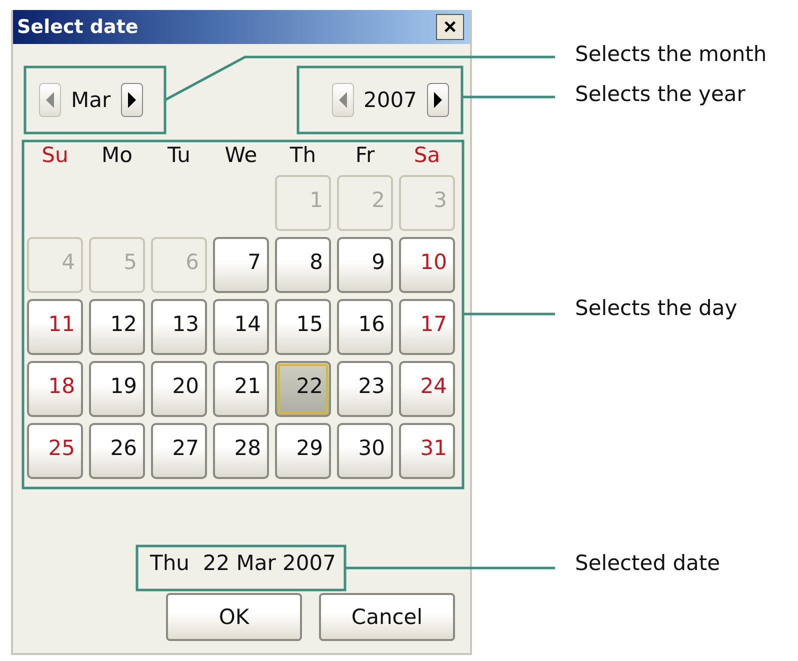 Image resolution: width=798 pixels, height=661 pixels. I want to click on day-button: 9, so click(365, 265).